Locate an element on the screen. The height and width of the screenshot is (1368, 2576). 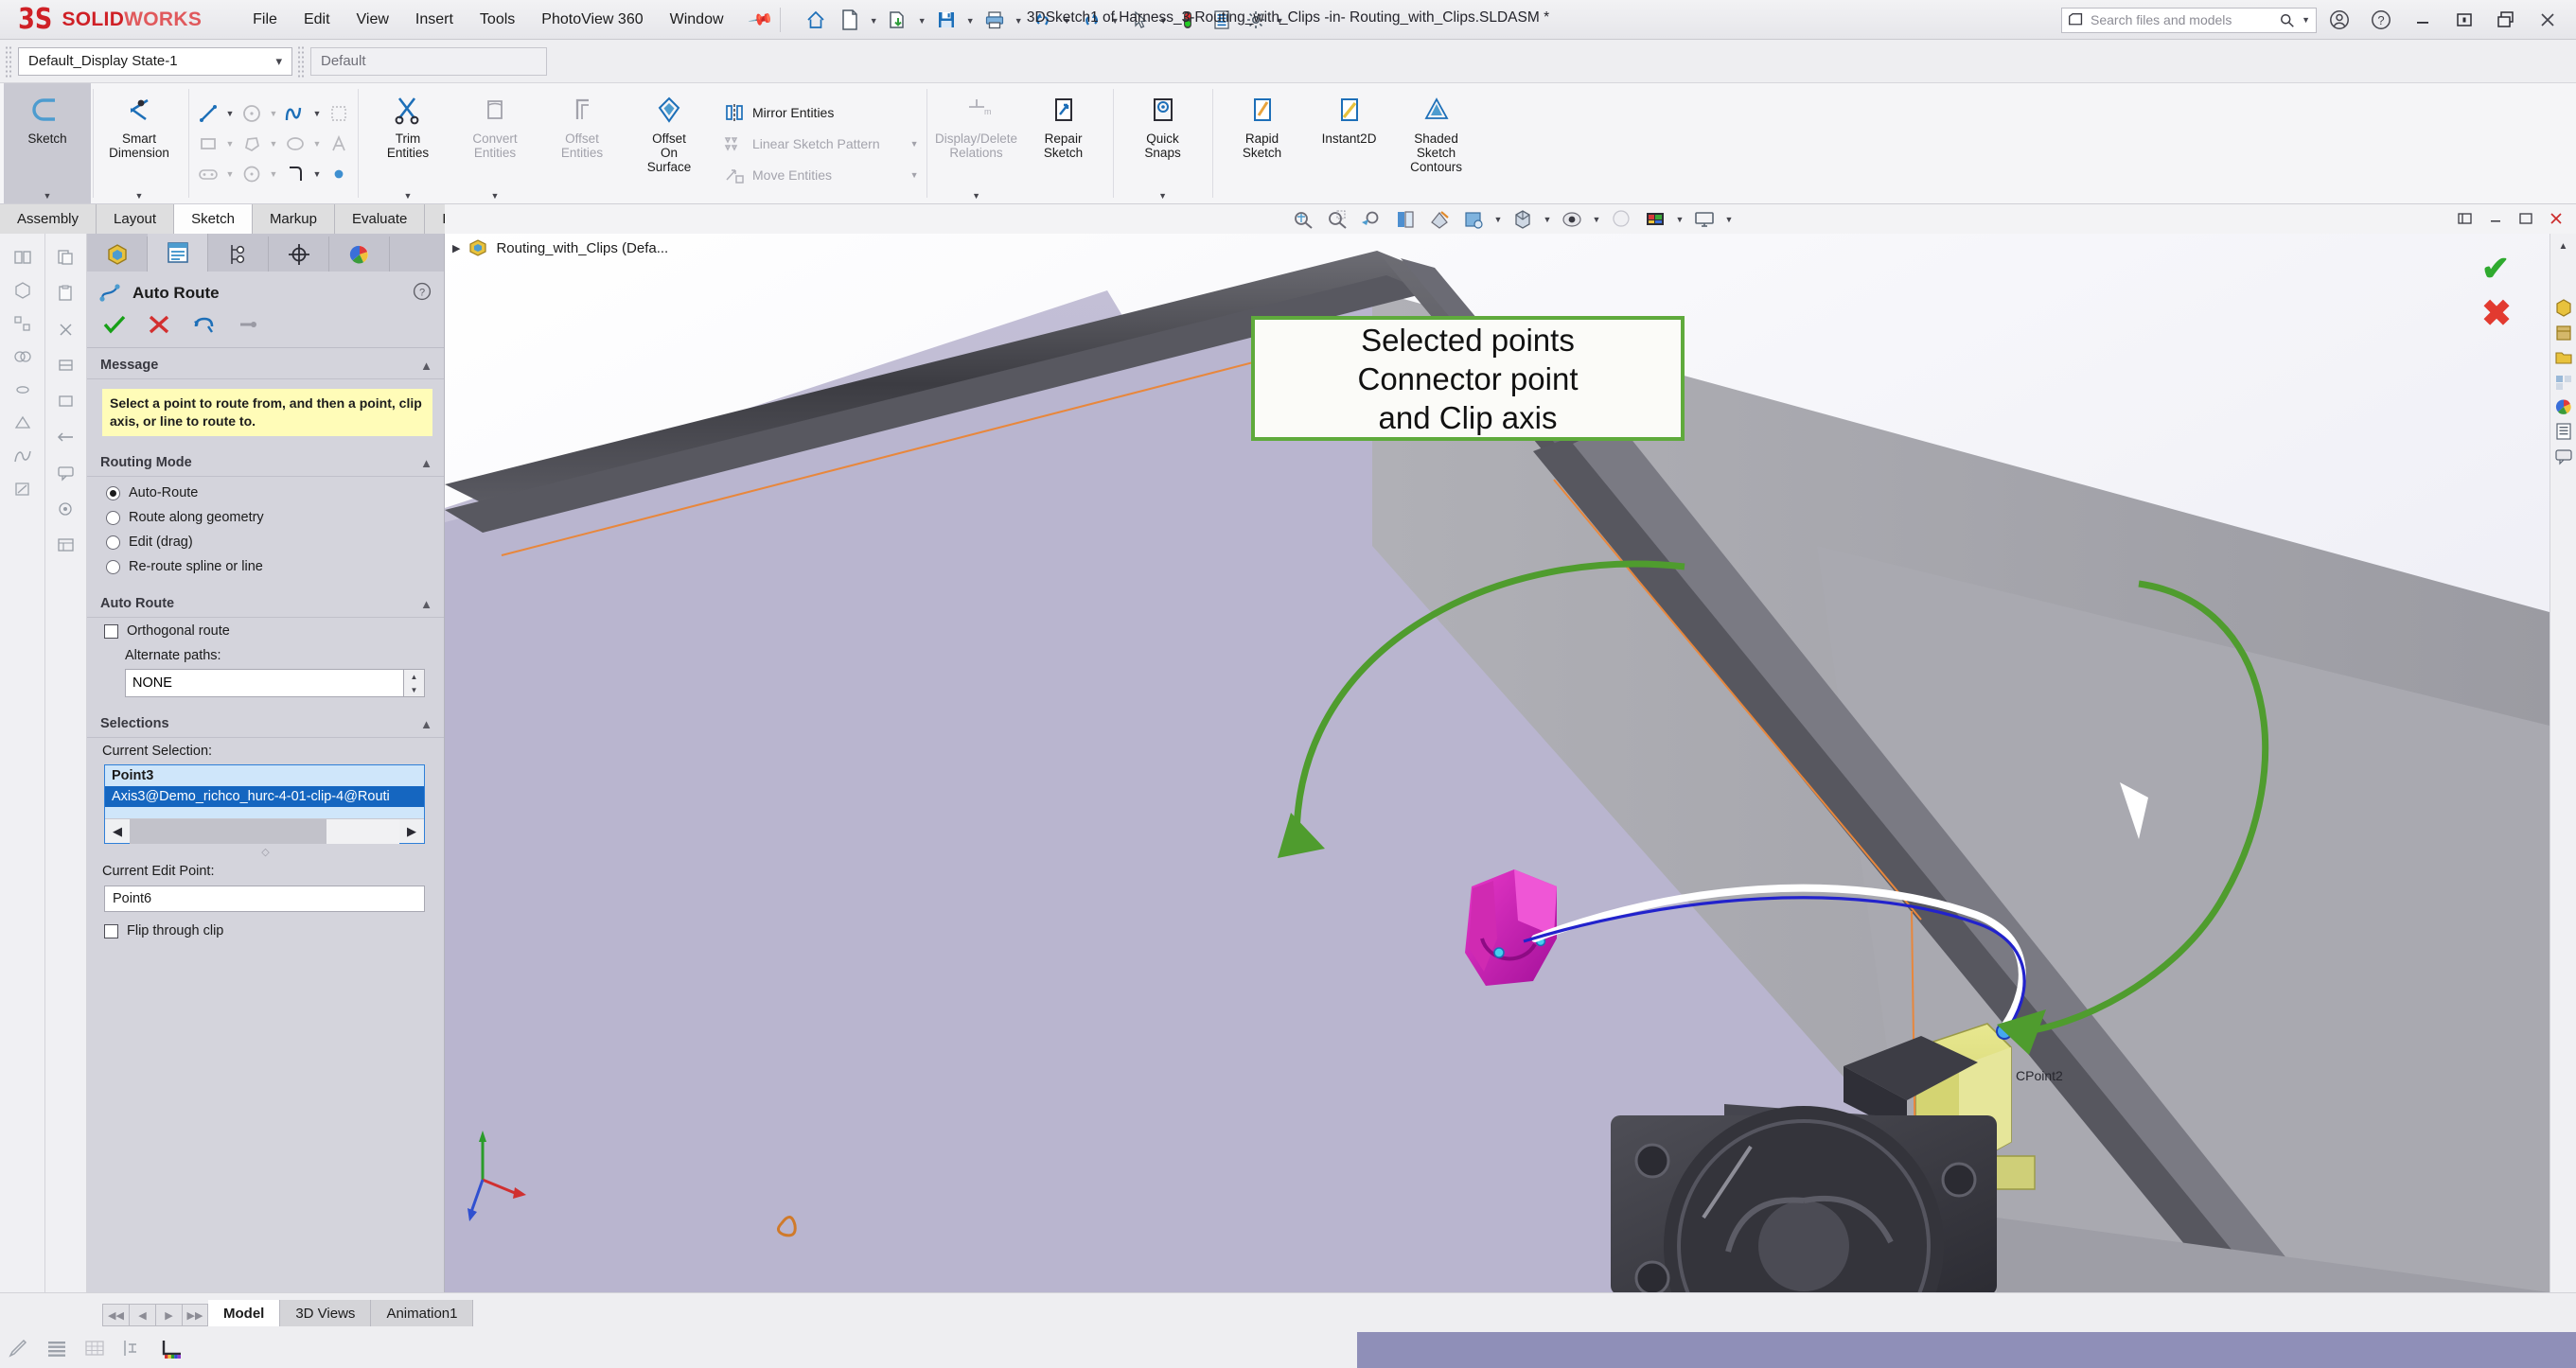
message-section-header: Message ▲ is located at coordinates (265, 363).